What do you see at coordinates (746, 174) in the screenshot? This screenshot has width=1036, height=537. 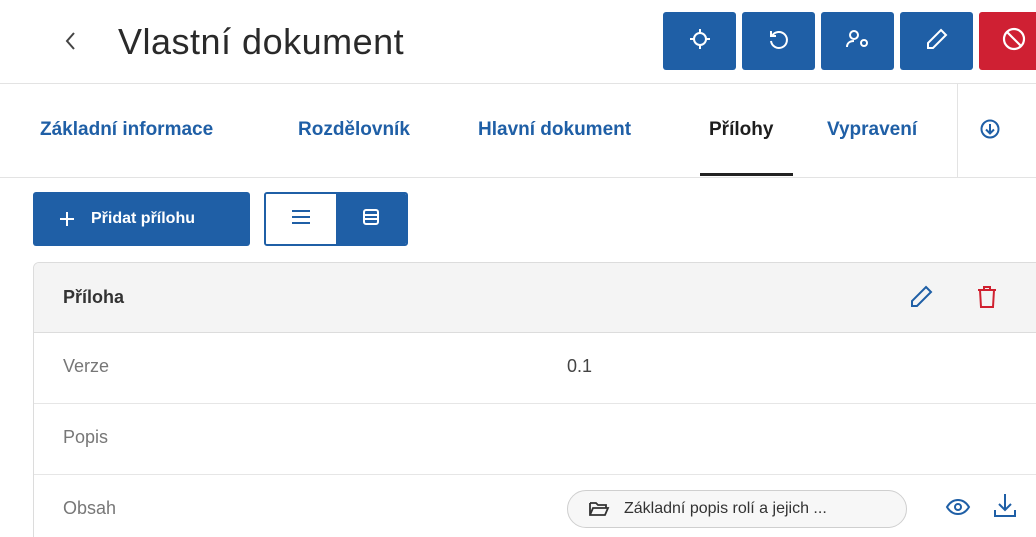 I see `active-tab-indicator` at bounding box center [746, 174].